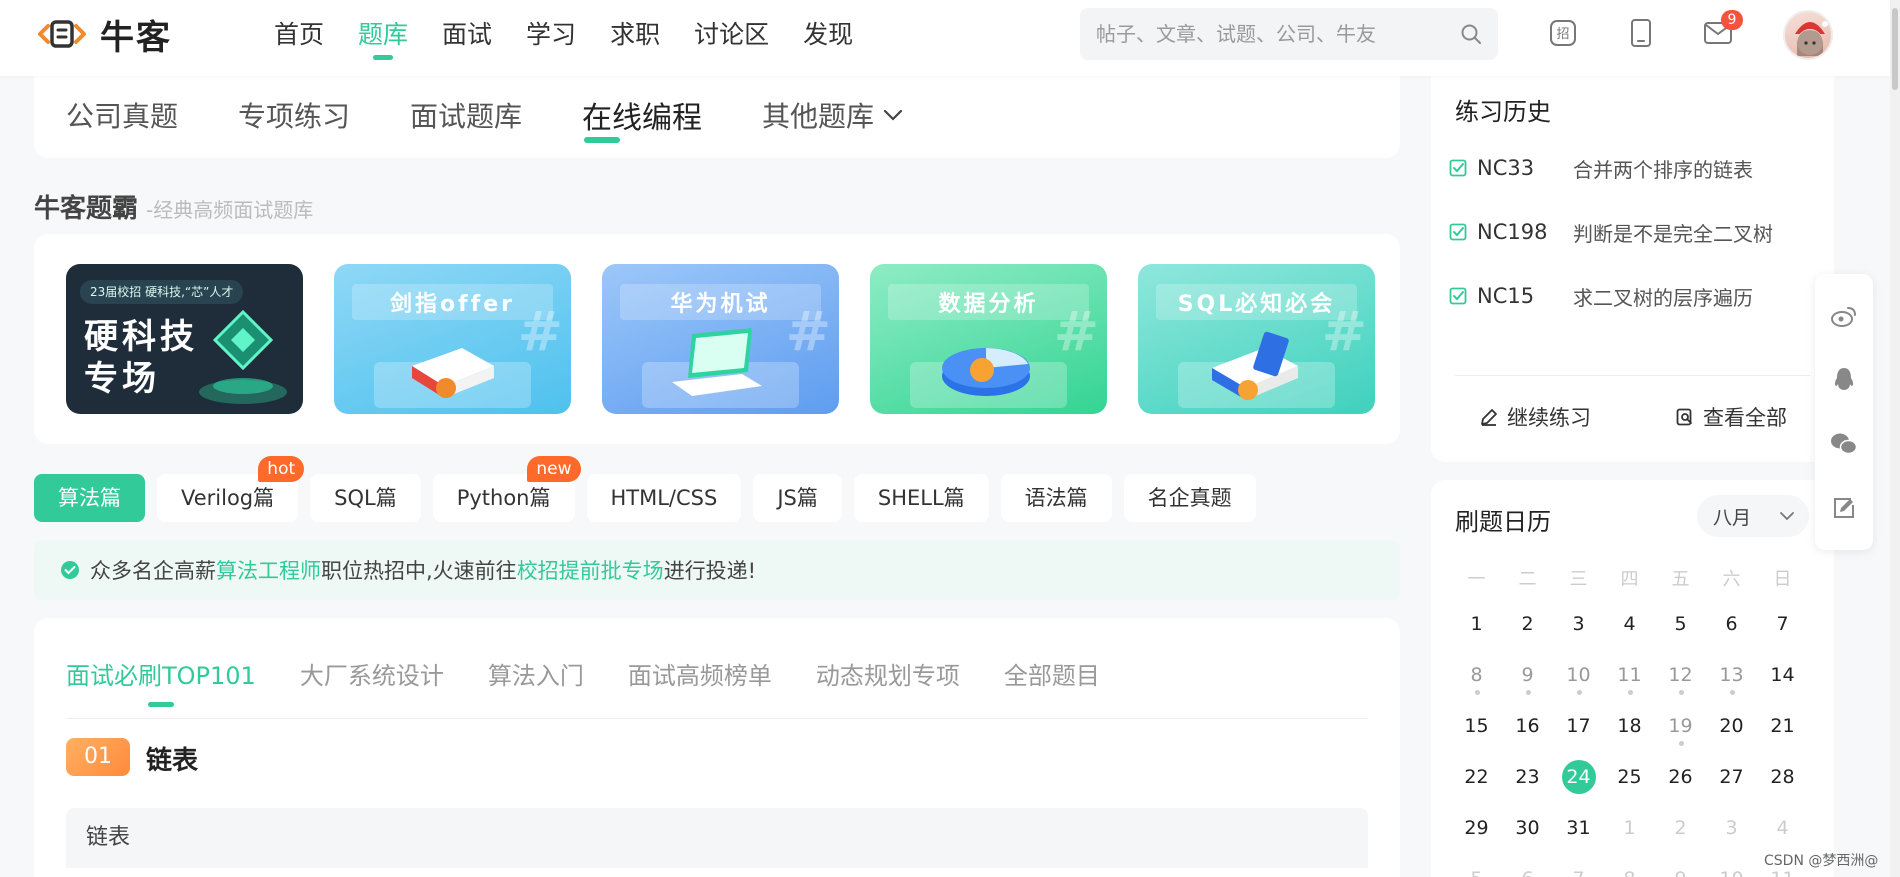 The height and width of the screenshot is (877, 1900). I want to click on recruit-icon: 招, so click(1563, 33).